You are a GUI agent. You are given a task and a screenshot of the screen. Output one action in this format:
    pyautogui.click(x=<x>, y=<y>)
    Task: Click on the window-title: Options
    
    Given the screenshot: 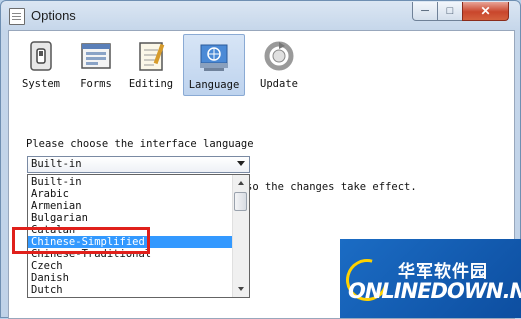 What is the action you would take?
    pyautogui.click(x=53, y=15)
    